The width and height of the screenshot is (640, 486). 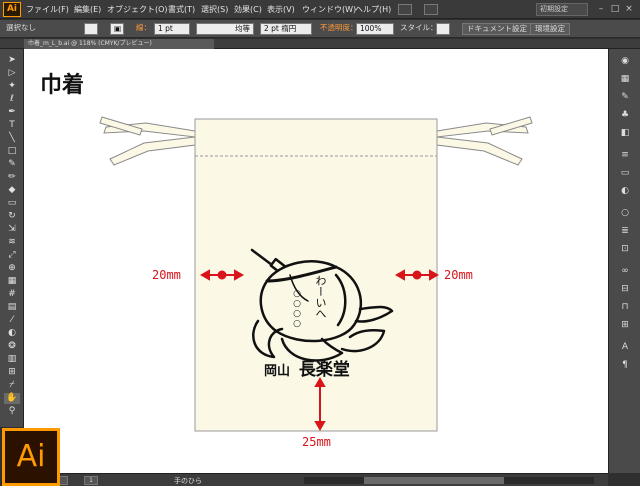 What do you see at coordinates (12, 359) in the screenshot?
I see `graph-icon: ▥` at bounding box center [12, 359].